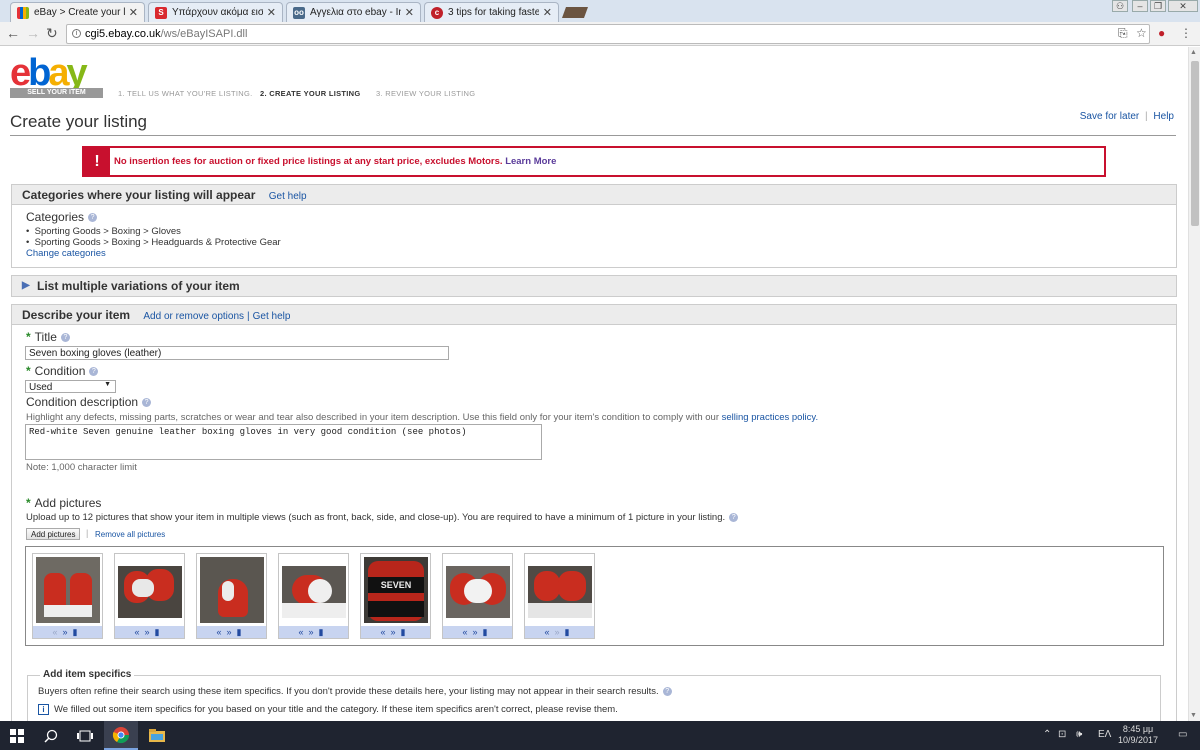 This screenshot has height=750, width=1200. Describe the element at coordinates (1182, 734) in the screenshot. I see `notifications-icon: ▭` at that location.